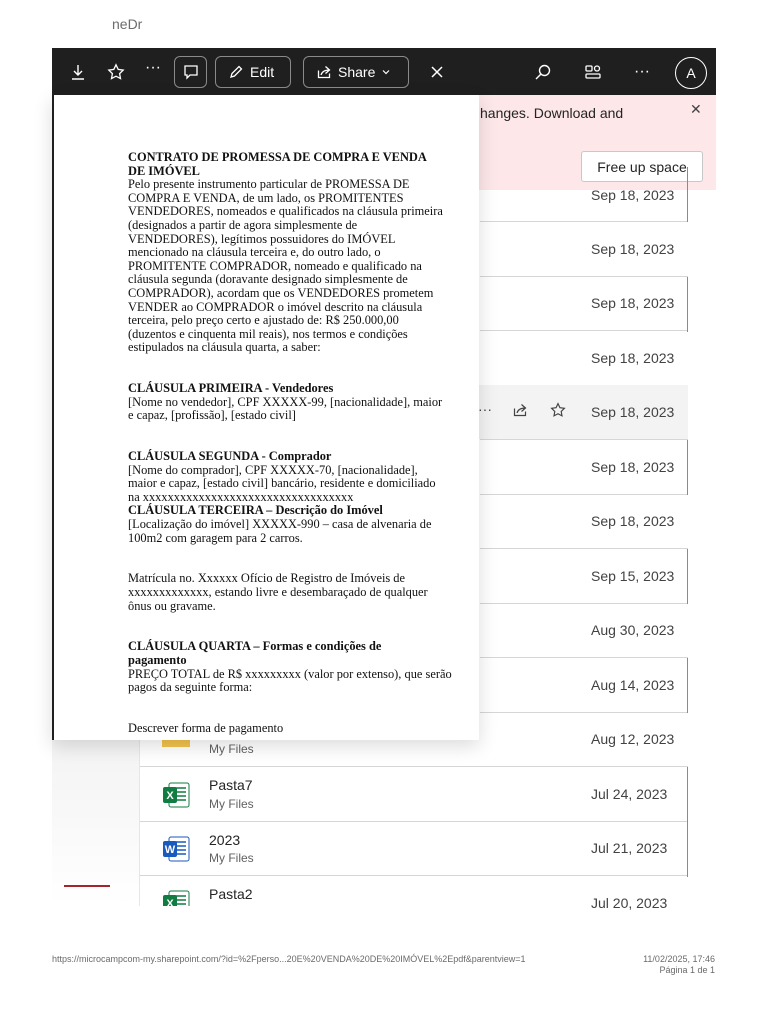  Describe the element at coordinates (212, 415) in the screenshot. I see `clause-1-line: e capaz, [profissão], [estado civil]` at that location.